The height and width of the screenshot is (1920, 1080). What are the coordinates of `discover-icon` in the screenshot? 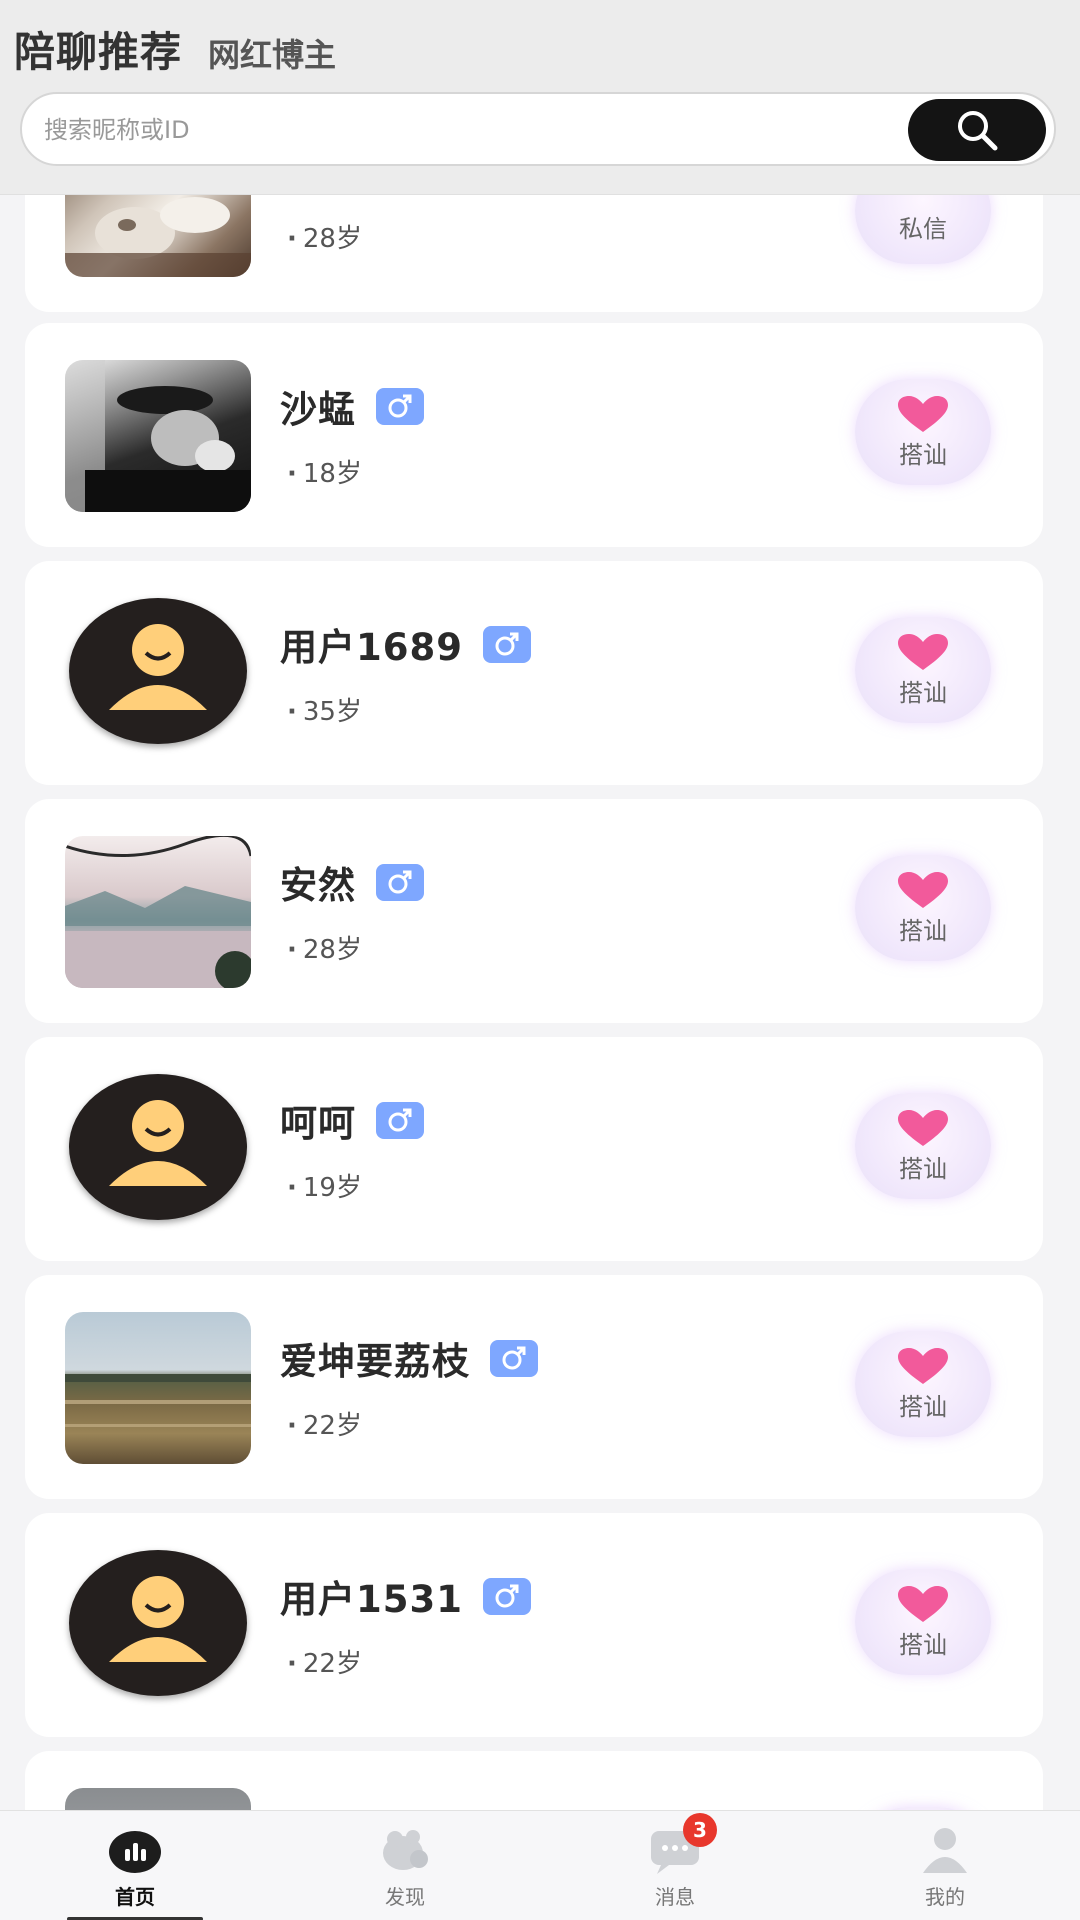 It's located at (405, 1850).